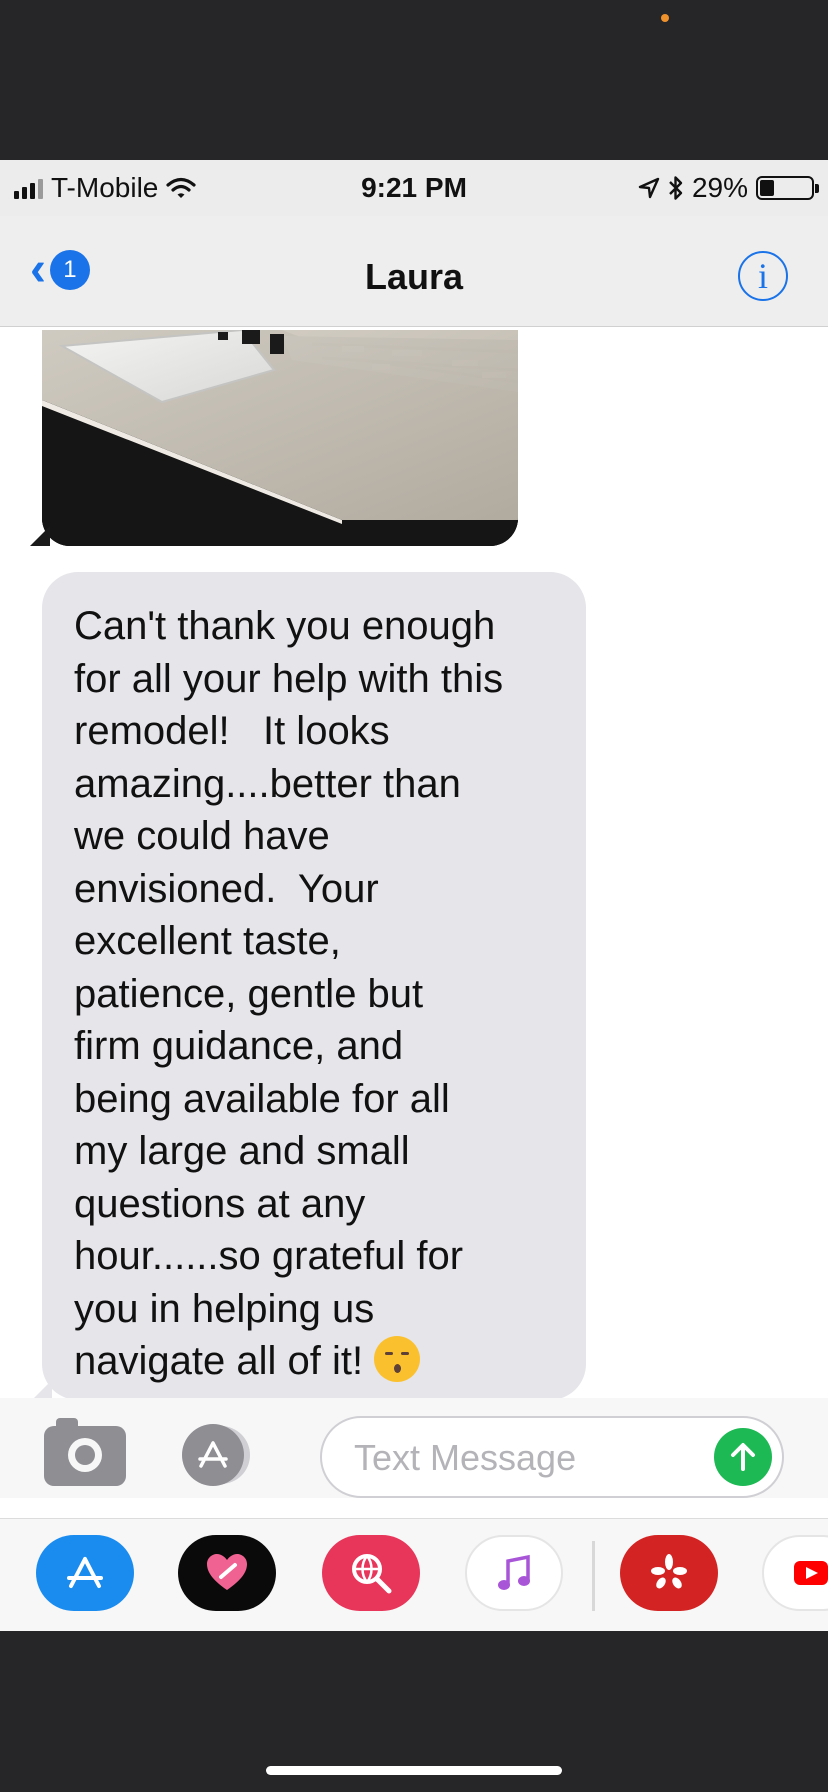 The width and height of the screenshot is (828, 1792). I want to click on app-store-glyph-icon, so click(213, 1454).